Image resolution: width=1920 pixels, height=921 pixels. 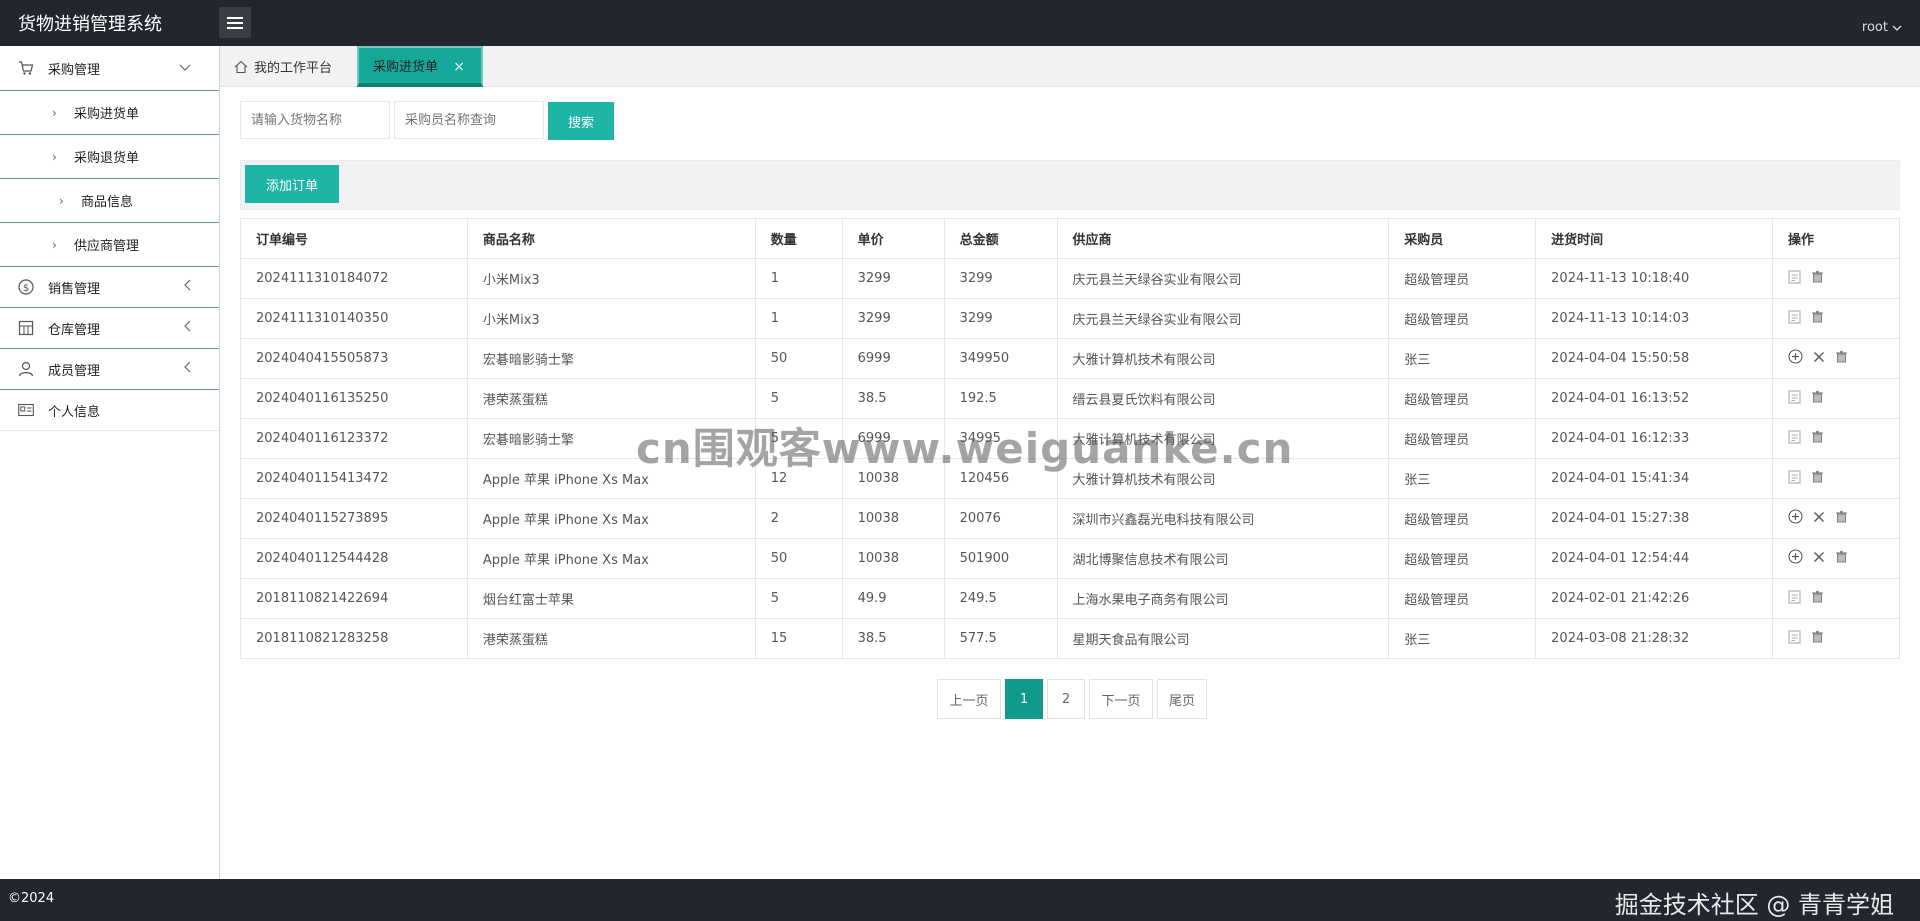 What do you see at coordinates (611, 318) in the screenshot?
I see `cell-product-name: 小米Mix3` at bounding box center [611, 318].